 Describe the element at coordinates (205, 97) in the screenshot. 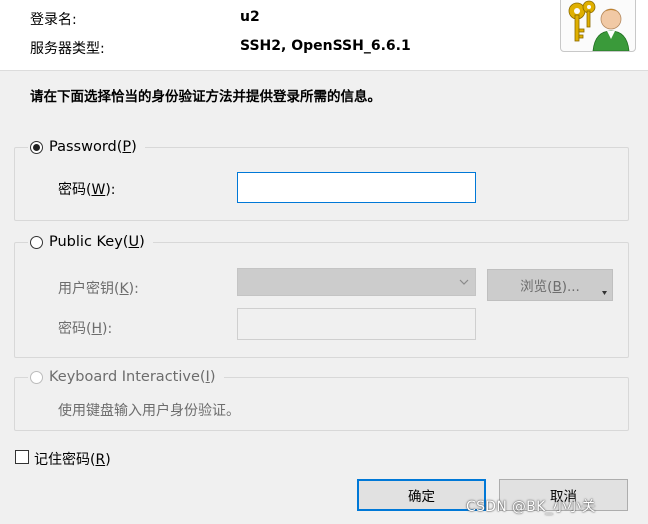

I see `instruction-text: 请在下面选择恰当的身份验证方法并提供登录所需的信息。` at that location.